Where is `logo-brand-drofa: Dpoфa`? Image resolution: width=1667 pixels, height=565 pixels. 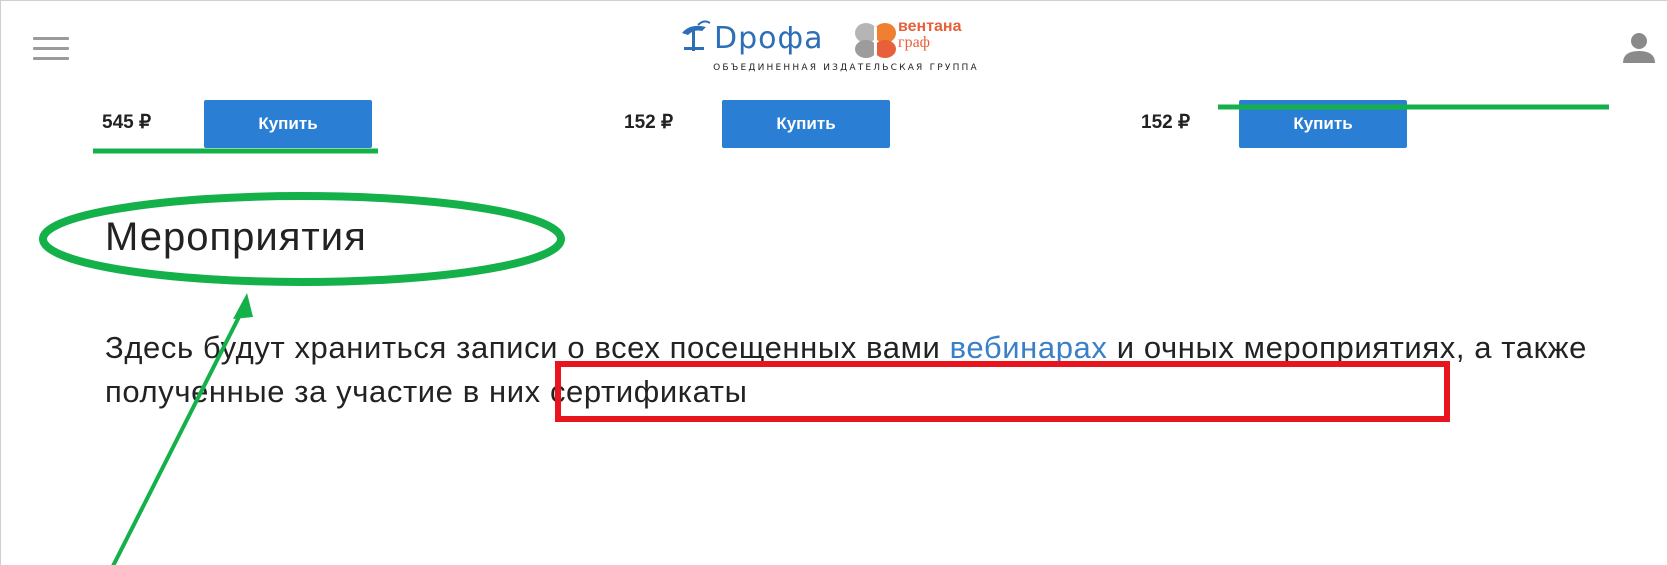 logo-brand-drofa: Dpoфa is located at coordinates (769, 38).